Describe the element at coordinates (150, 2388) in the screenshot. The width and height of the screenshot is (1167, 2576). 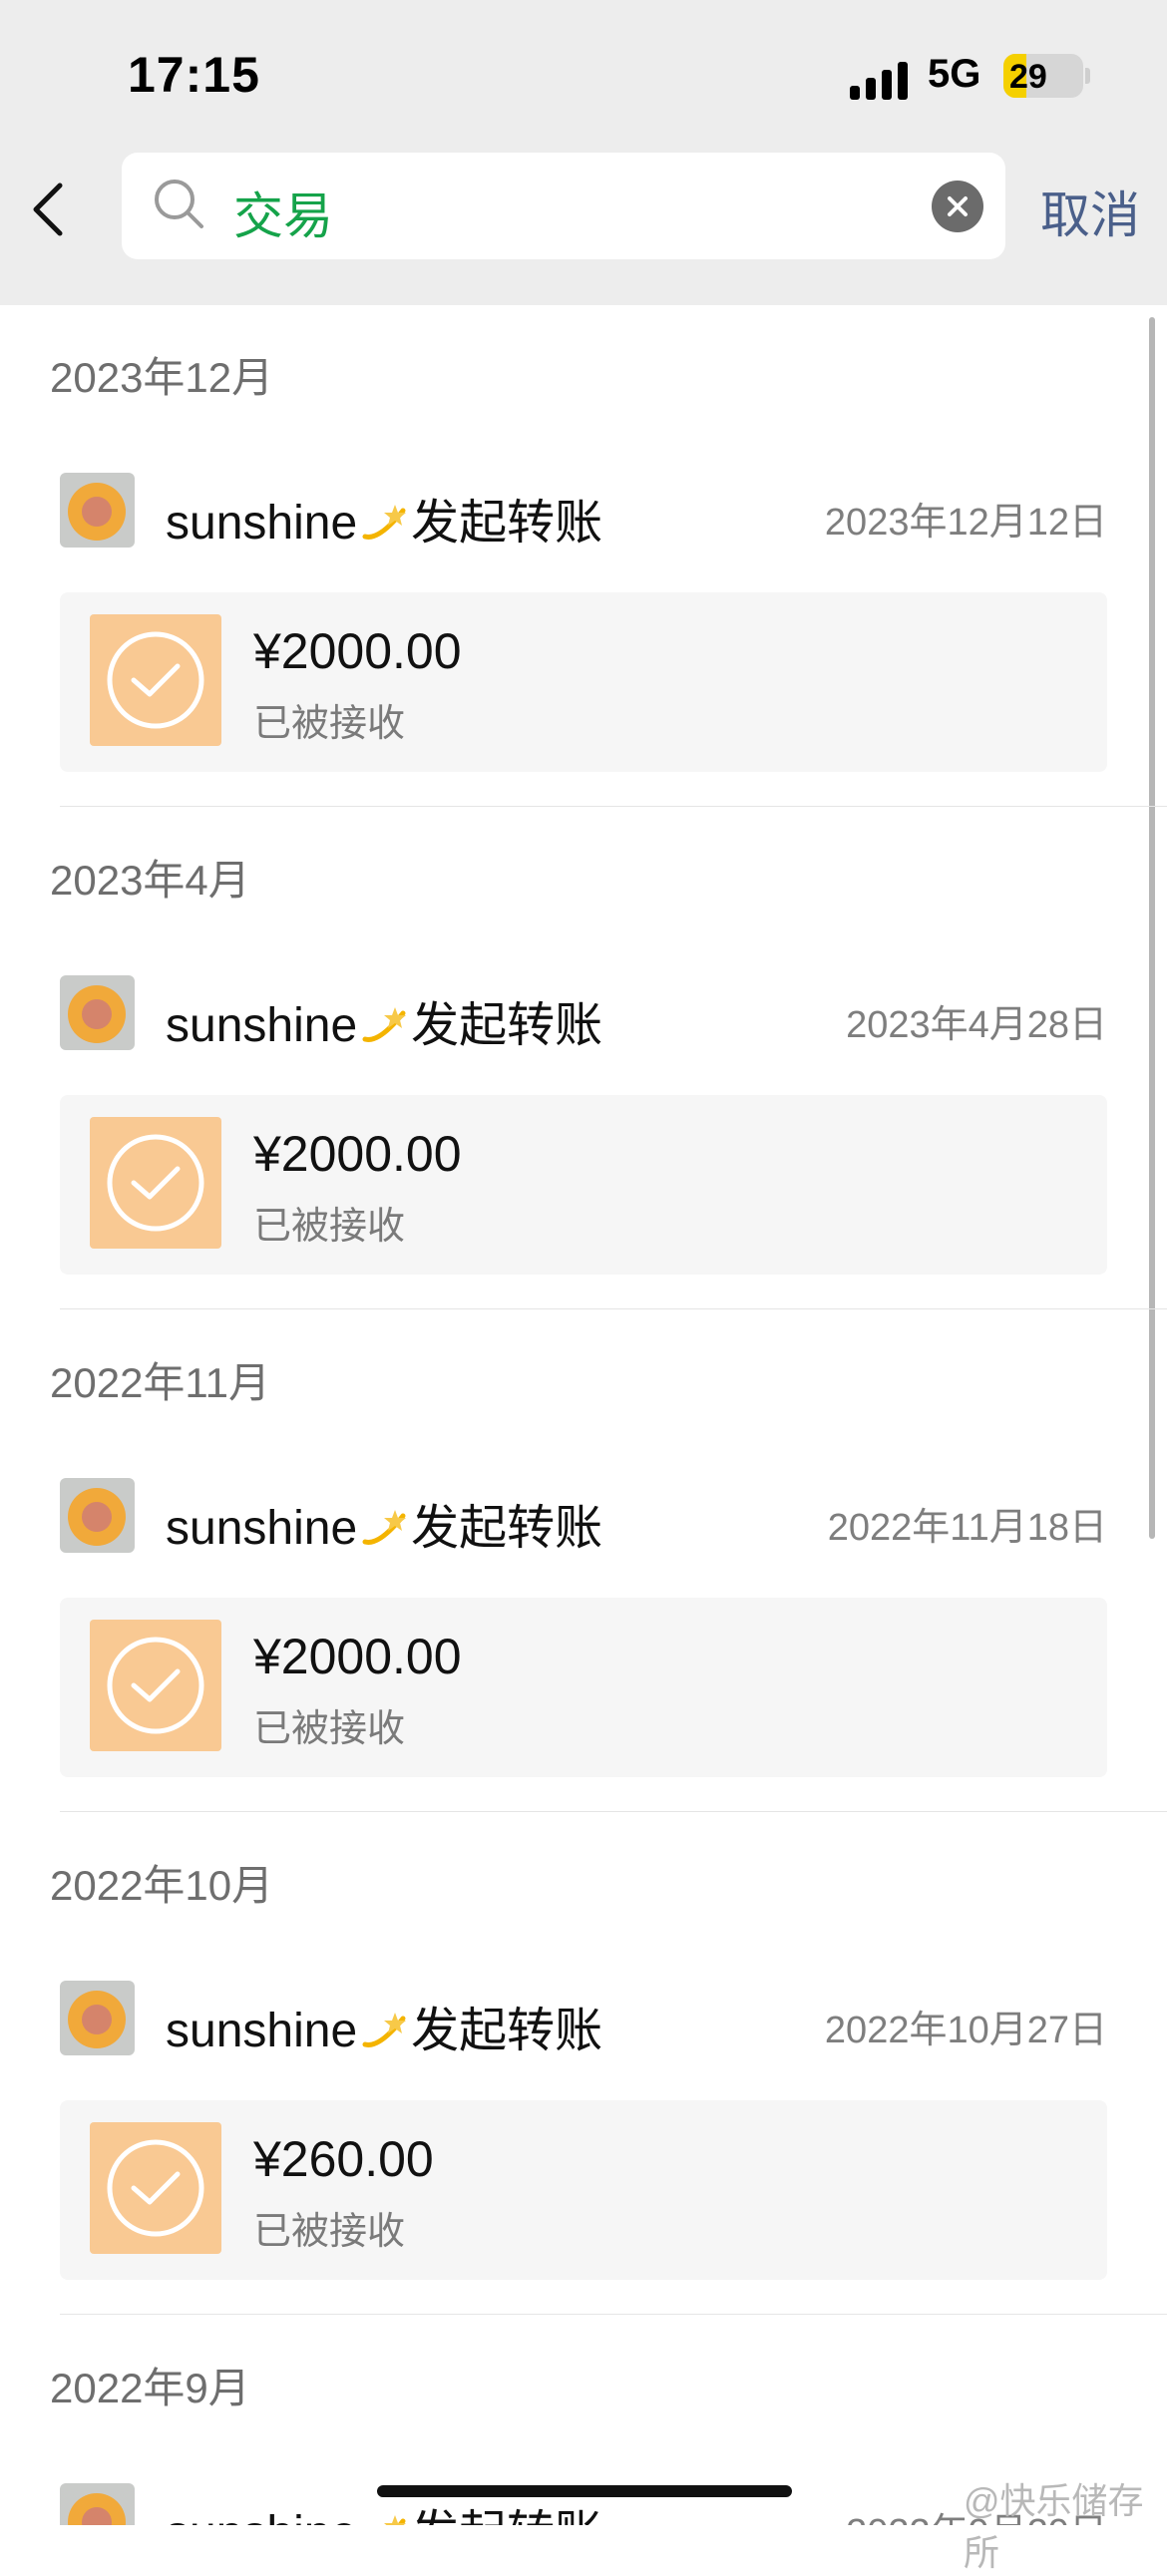
I see `month-header: 2022年9月` at that location.